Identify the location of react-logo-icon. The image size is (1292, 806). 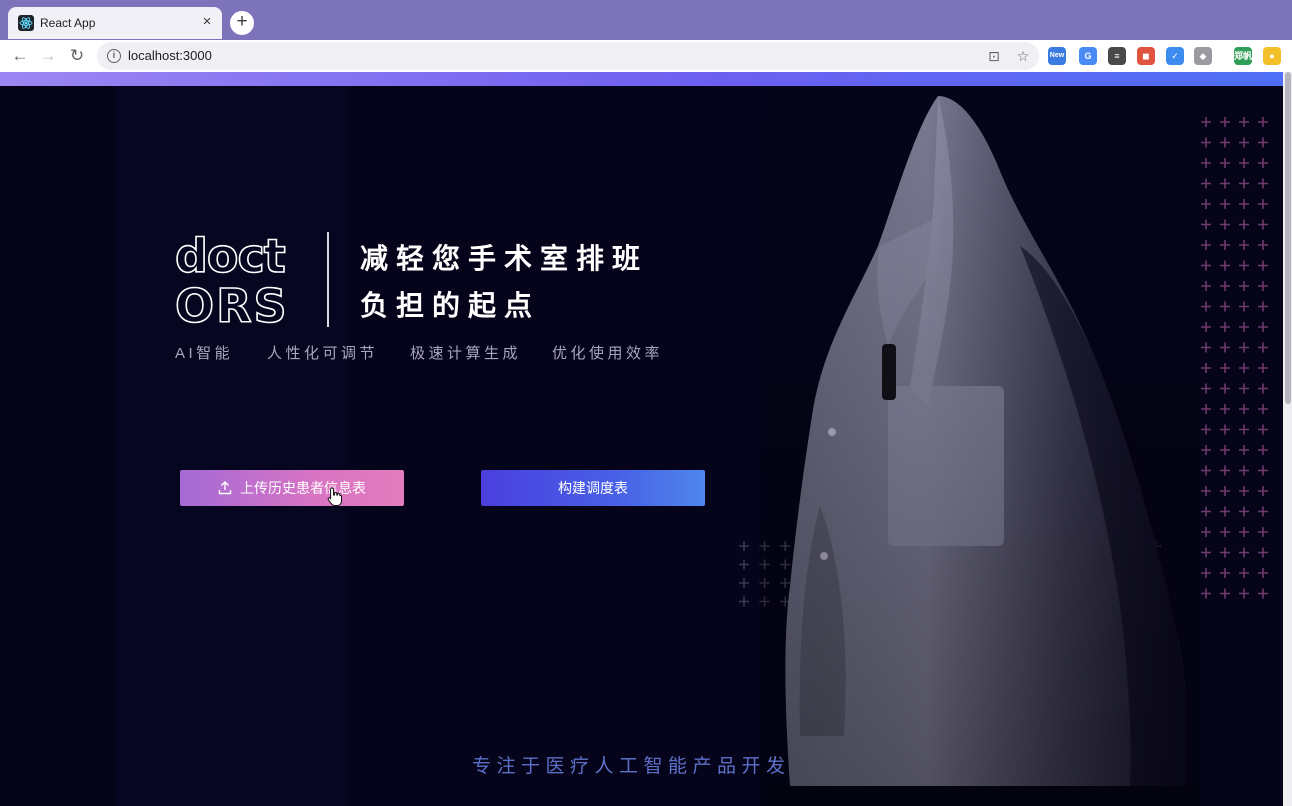
(26, 23).